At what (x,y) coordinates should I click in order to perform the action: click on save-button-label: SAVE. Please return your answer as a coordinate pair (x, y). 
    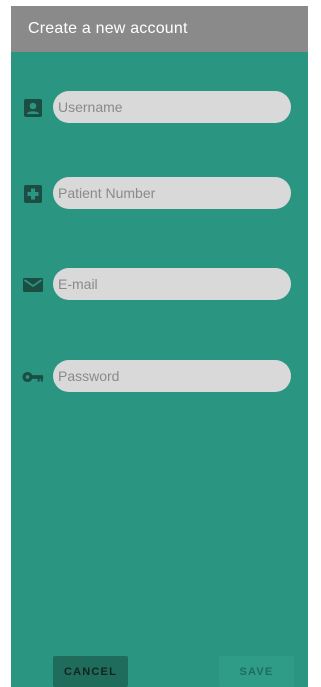
    Looking at the image, I should click on (256, 671).